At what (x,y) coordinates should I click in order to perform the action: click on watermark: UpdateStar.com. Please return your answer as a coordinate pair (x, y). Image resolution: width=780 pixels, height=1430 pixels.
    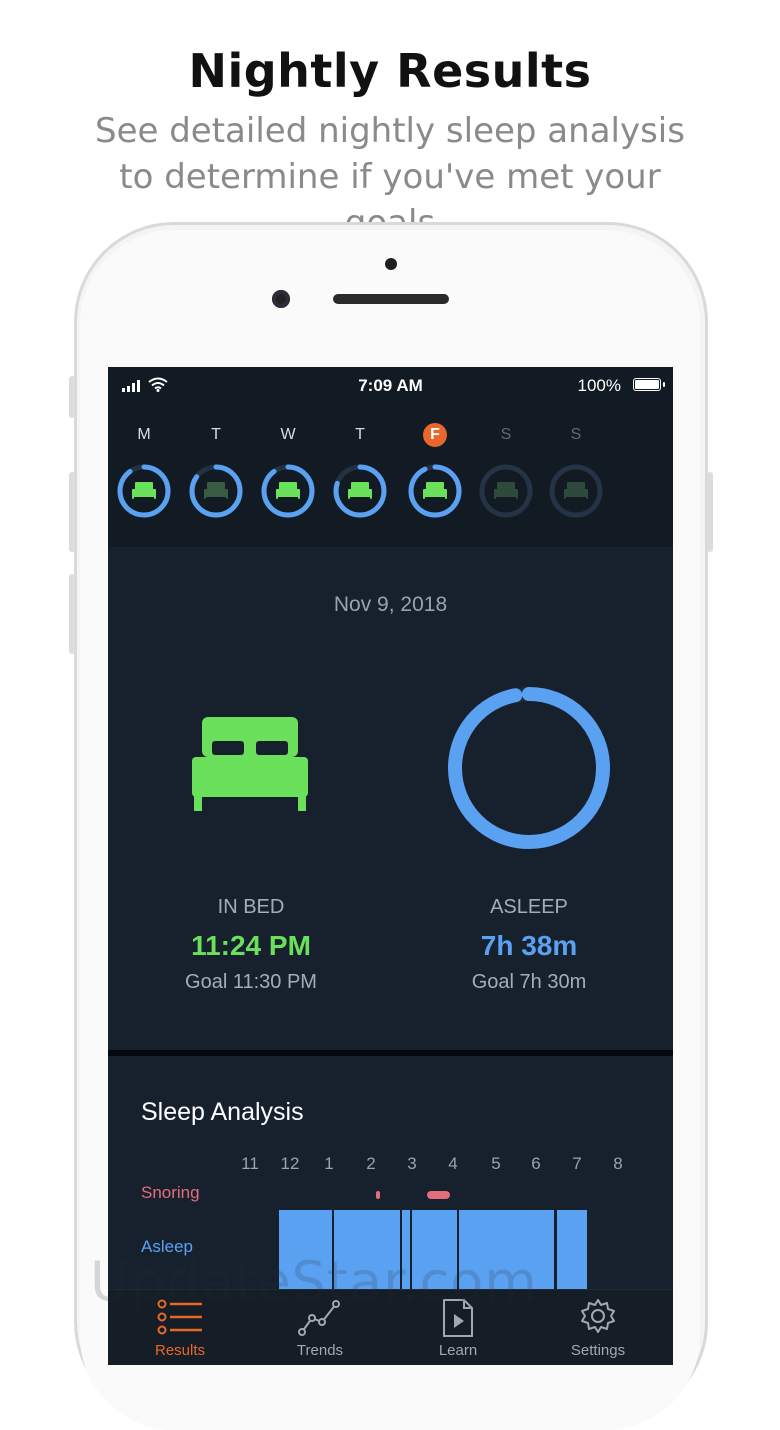
    Looking at the image, I should click on (314, 1281).